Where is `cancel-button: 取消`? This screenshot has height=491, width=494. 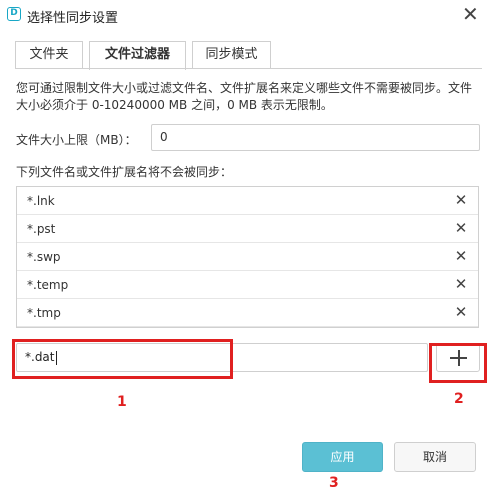 cancel-button: 取消 is located at coordinates (435, 457).